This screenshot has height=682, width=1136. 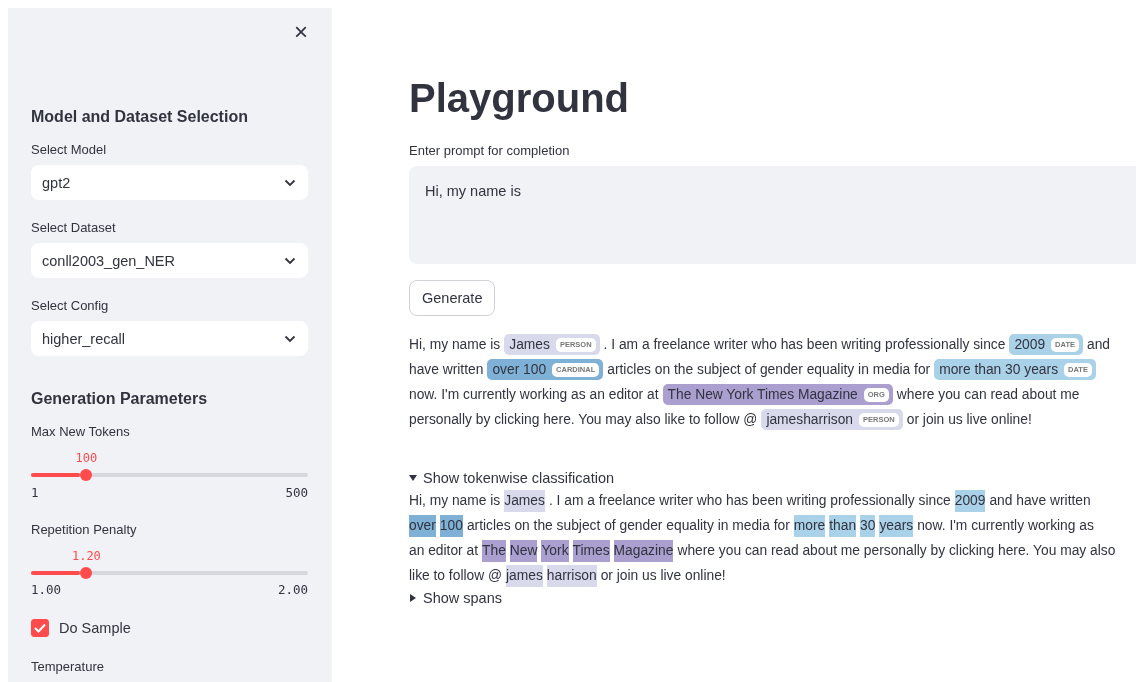 What do you see at coordinates (534, 394) in the screenshot?
I see `paragraph-text: now. I'm currently working as an editor at` at bounding box center [534, 394].